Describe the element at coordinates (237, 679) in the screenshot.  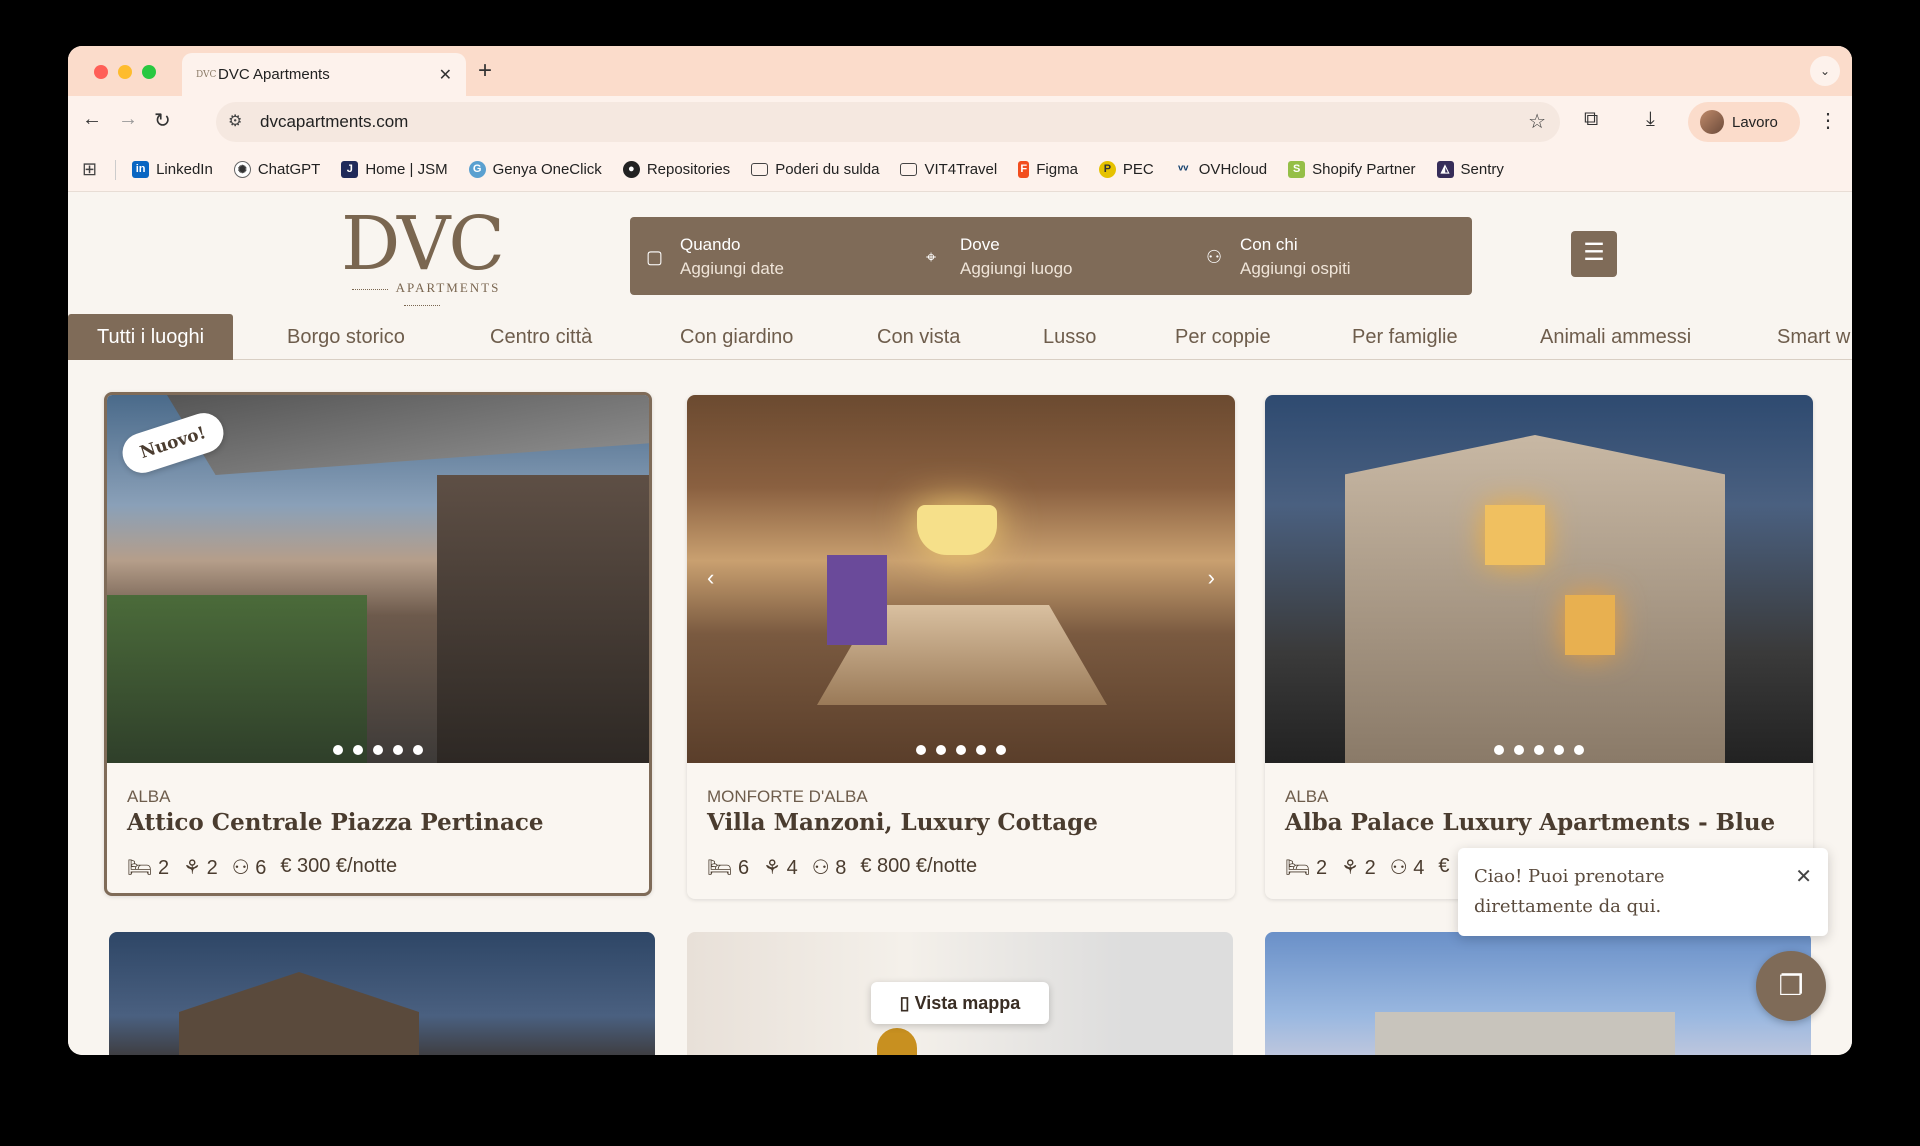
I see `plants-shape` at that location.